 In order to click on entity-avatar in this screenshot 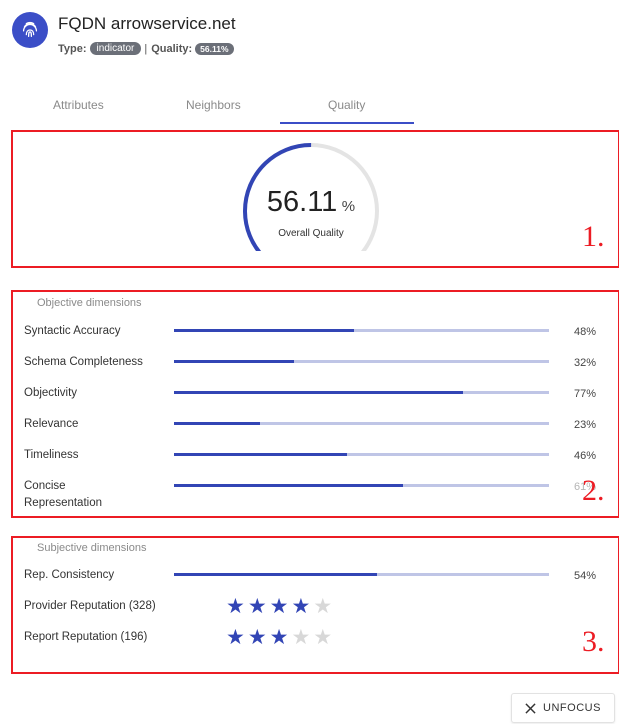, I will do `click(30, 30)`.